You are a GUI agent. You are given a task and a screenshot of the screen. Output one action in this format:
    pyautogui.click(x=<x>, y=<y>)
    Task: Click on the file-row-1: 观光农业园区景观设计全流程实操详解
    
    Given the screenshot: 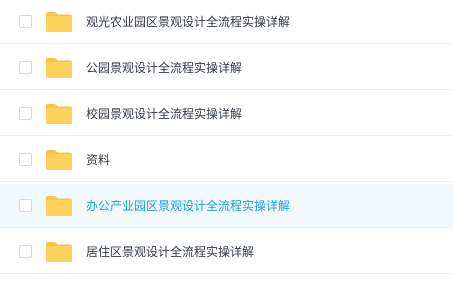 What is the action you would take?
    pyautogui.click(x=226, y=22)
    